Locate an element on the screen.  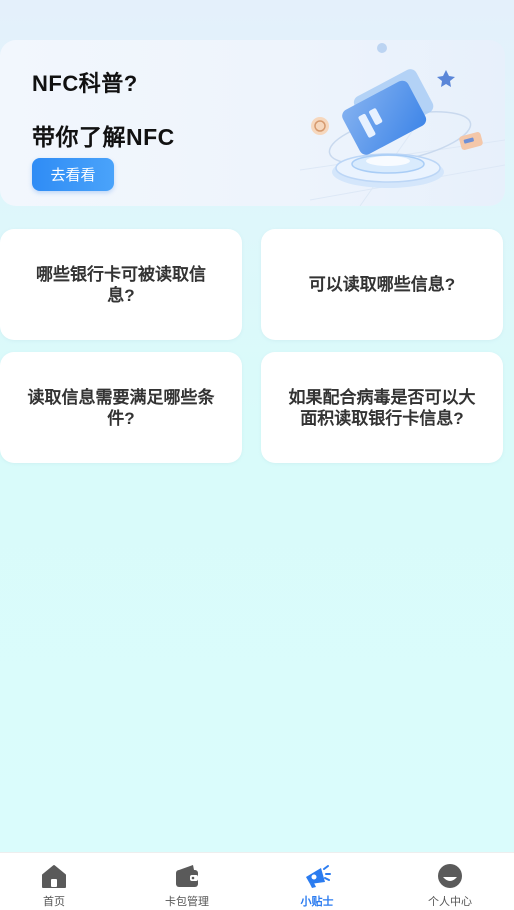
tab-tips: 小贴士 is located at coordinates (317, 881).